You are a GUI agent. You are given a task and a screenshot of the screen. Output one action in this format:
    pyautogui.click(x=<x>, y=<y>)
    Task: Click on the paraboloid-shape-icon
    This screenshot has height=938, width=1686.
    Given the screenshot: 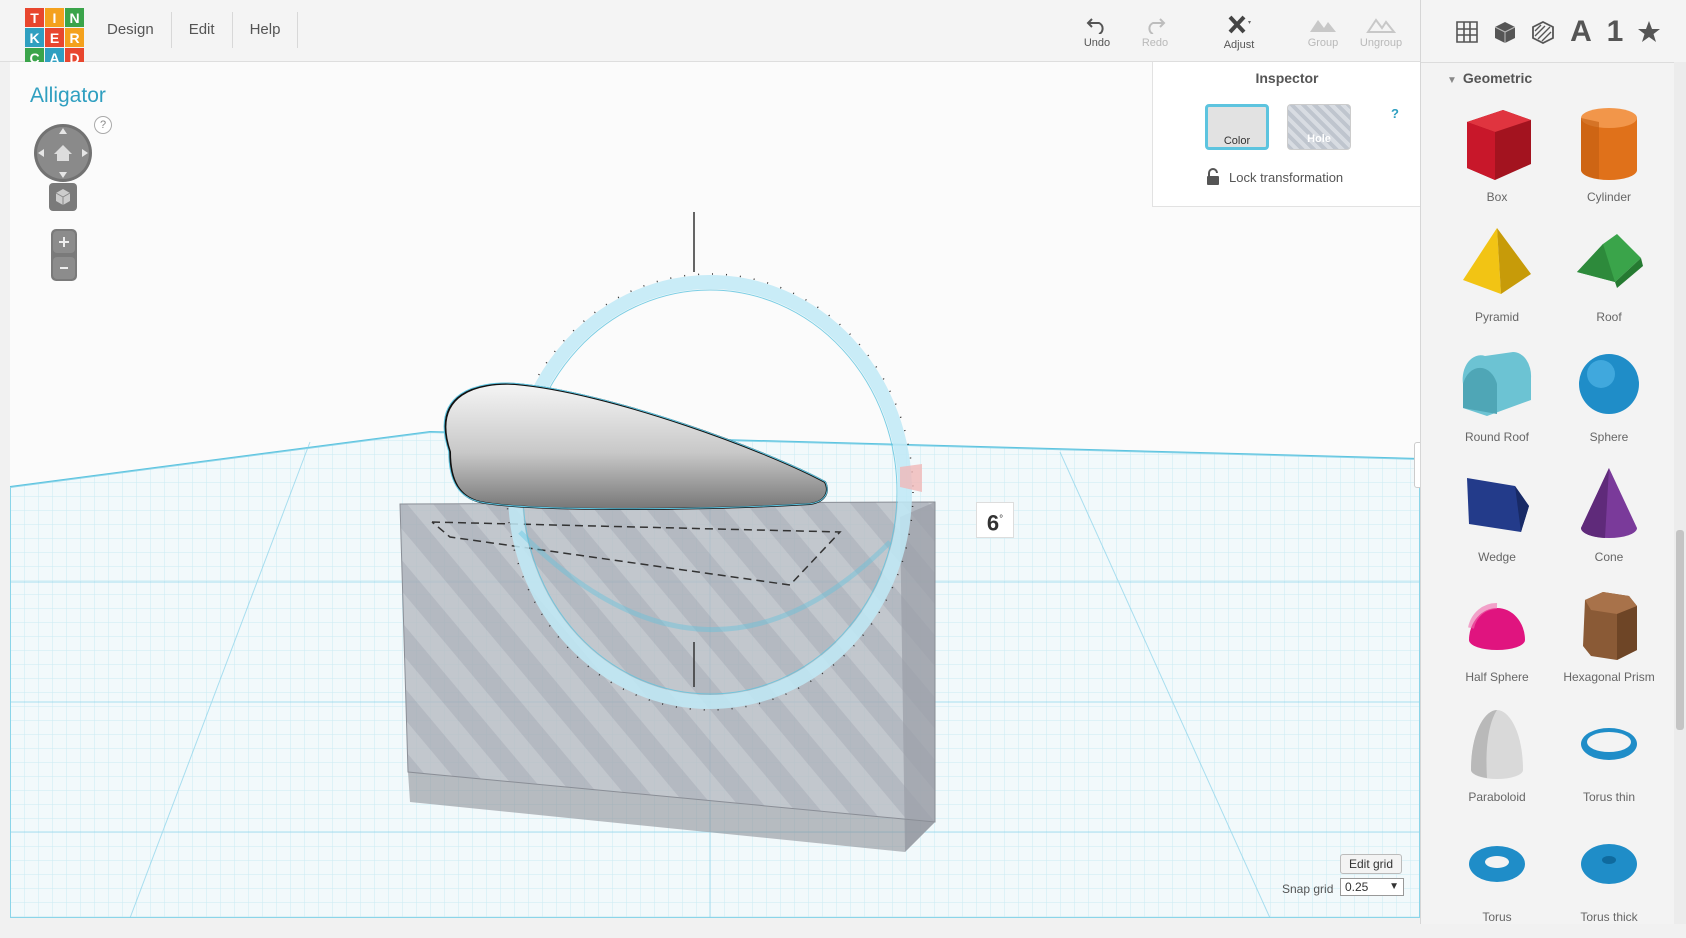 What is the action you would take?
    pyautogui.click(x=1497, y=744)
    